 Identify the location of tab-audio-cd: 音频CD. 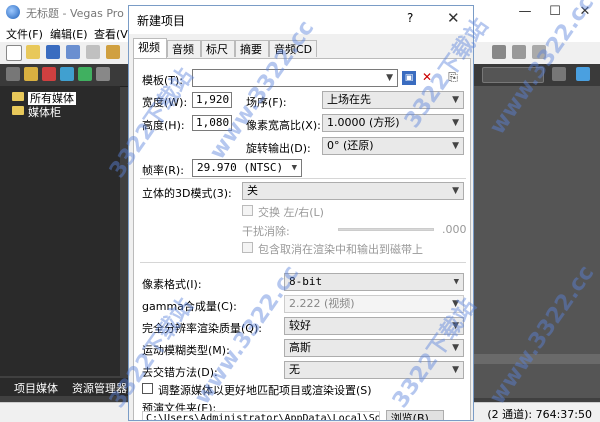
(293, 48).